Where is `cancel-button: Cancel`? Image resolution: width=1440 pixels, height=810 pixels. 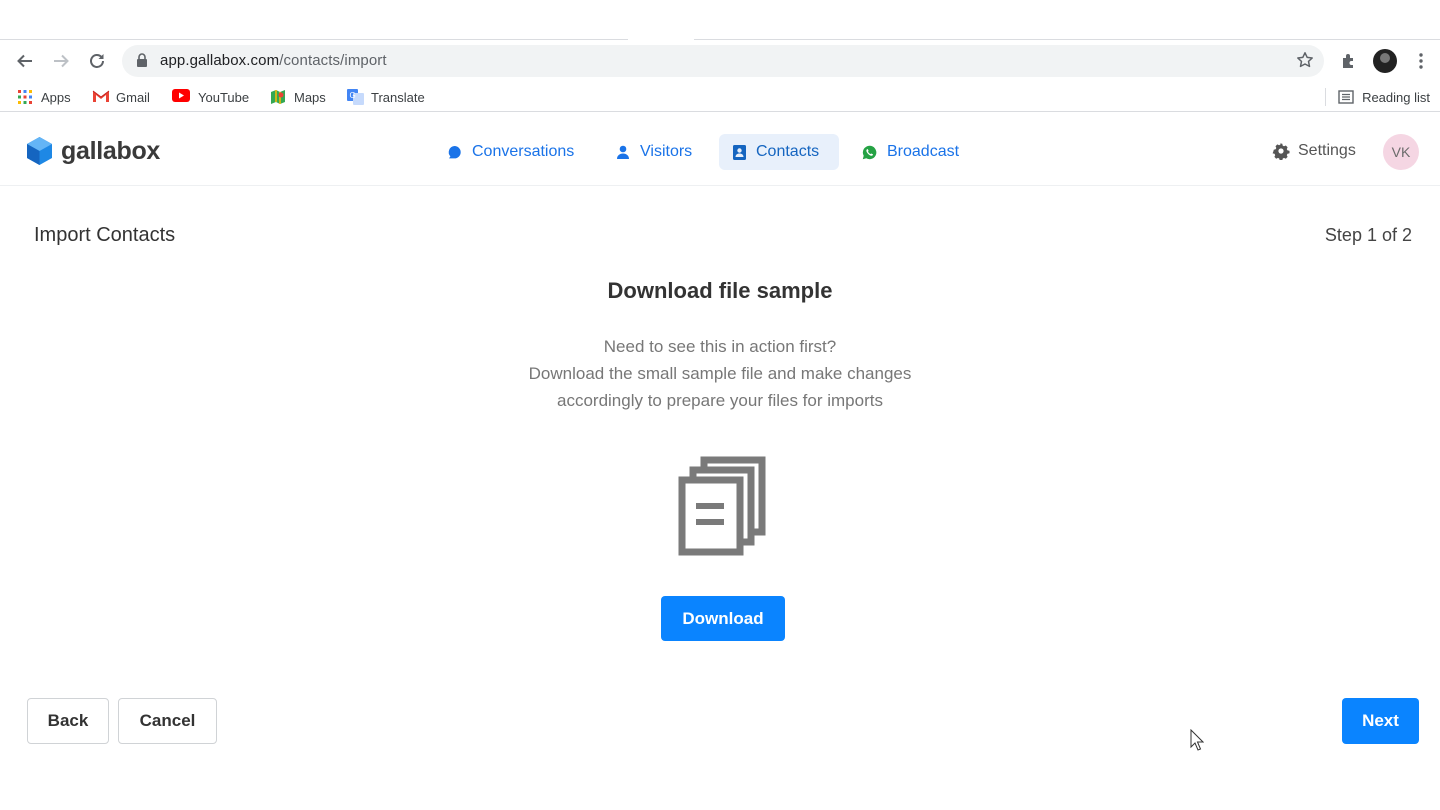
cancel-button: Cancel is located at coordinates (167, 721).